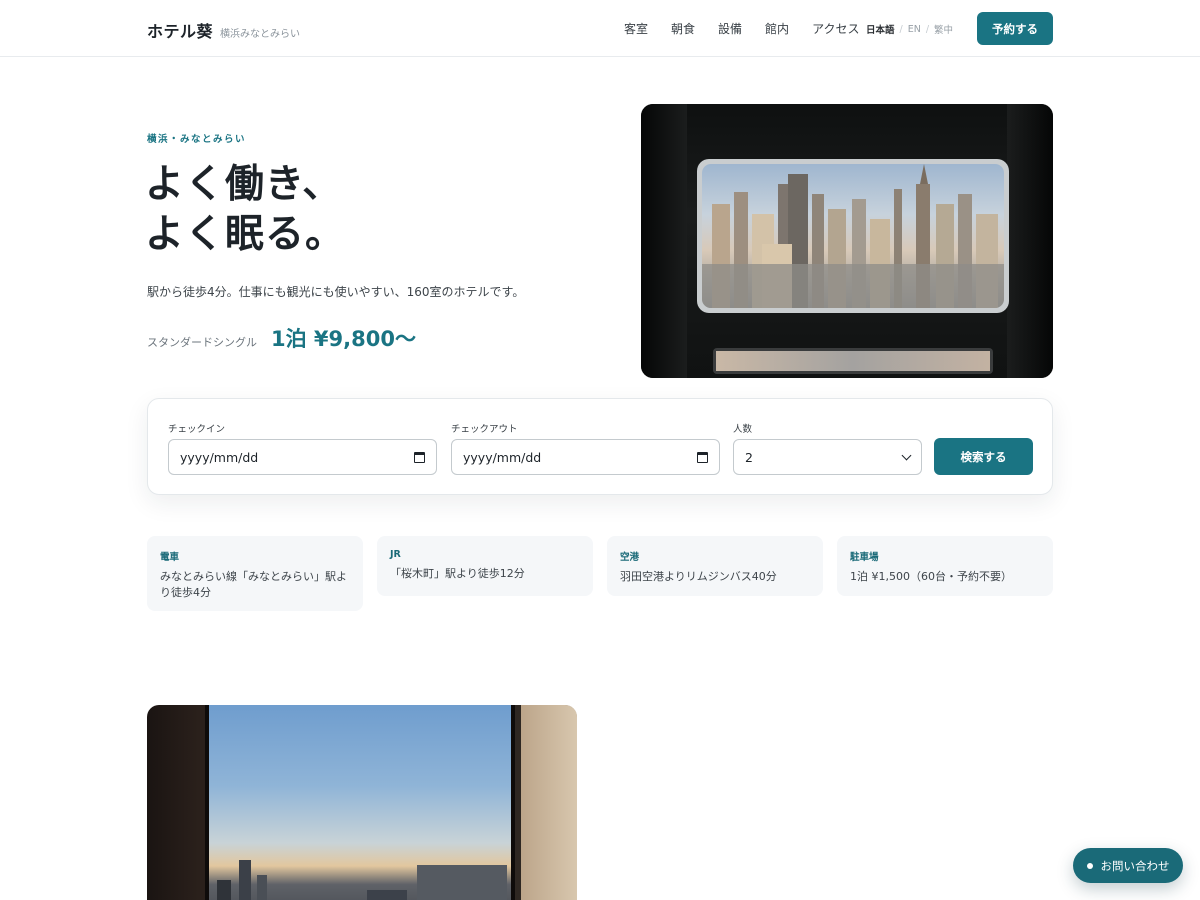  I want to click on checkout-label: チェックアウト, so click(484, 429).